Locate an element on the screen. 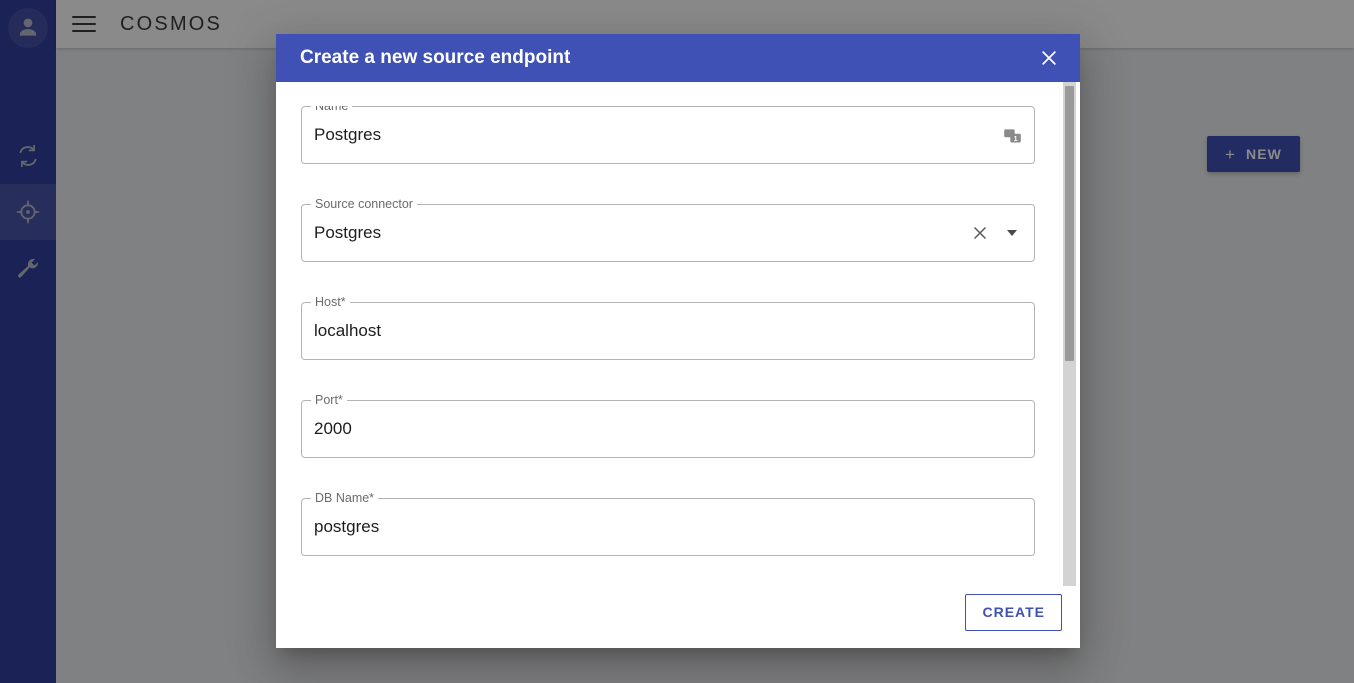  name-field-adornment: 1 is located at coordinates (1012, 135).